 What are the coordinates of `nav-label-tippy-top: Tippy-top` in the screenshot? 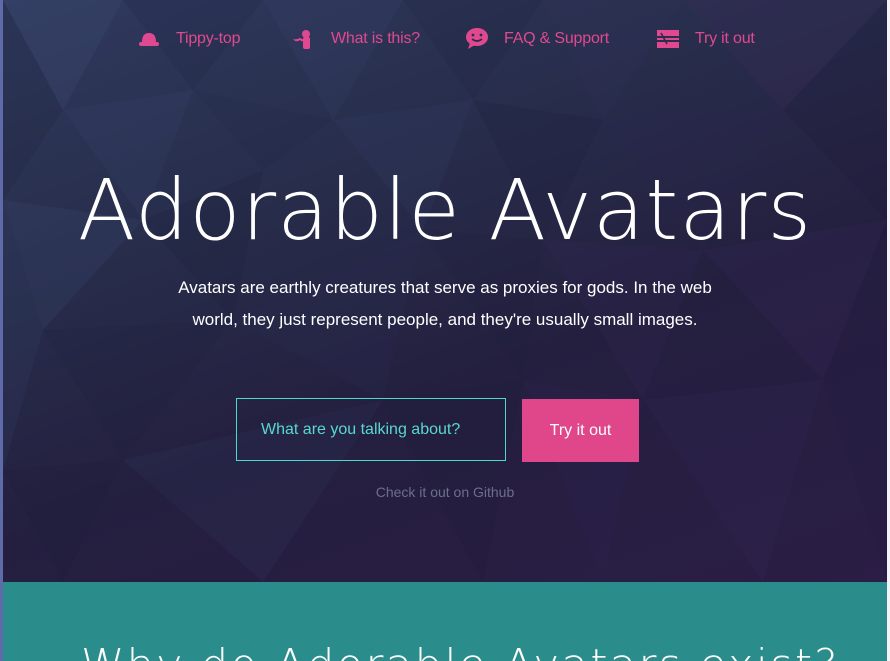 It's located at (208, 38).